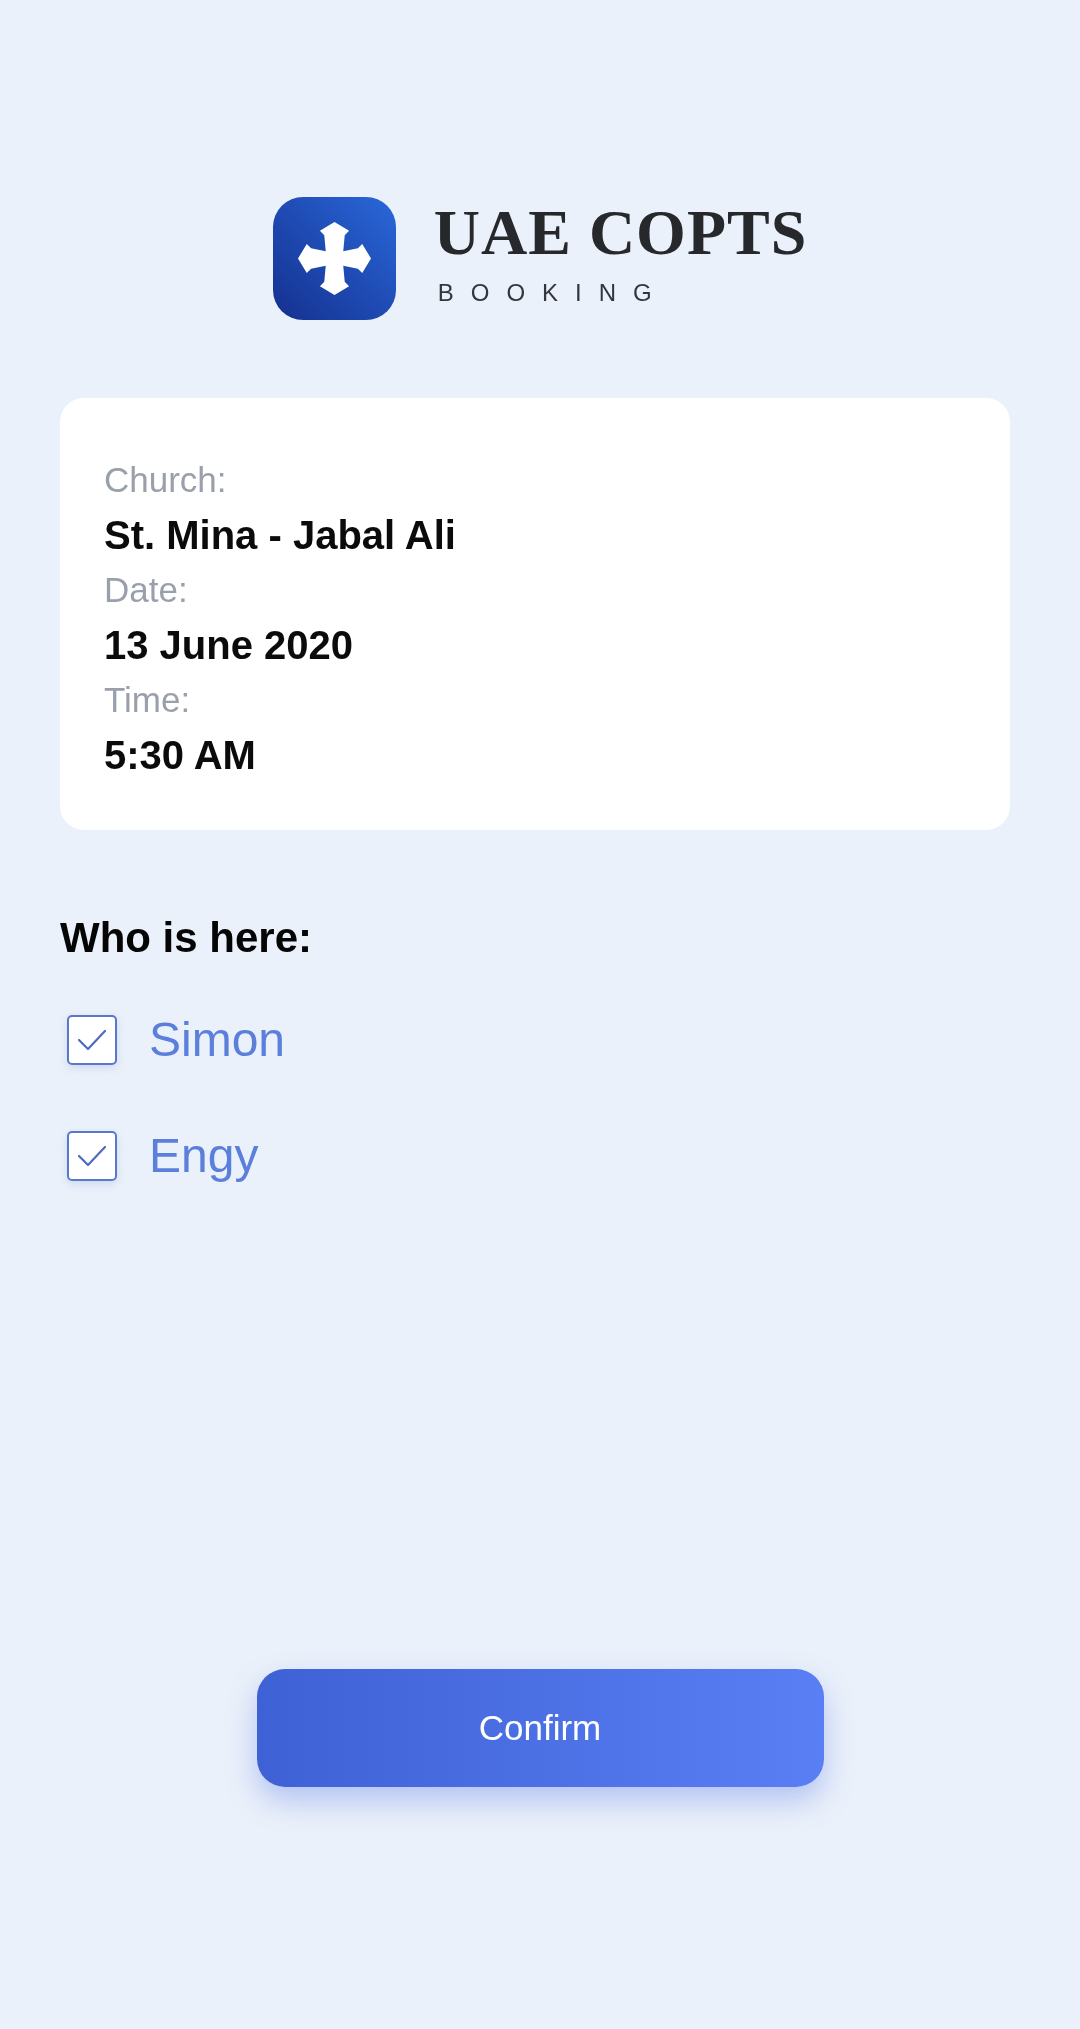  What do you see at coordinates (334, 258) in the screenshot?
I see `cross-logo-icon` at bounding box center [334, 258].